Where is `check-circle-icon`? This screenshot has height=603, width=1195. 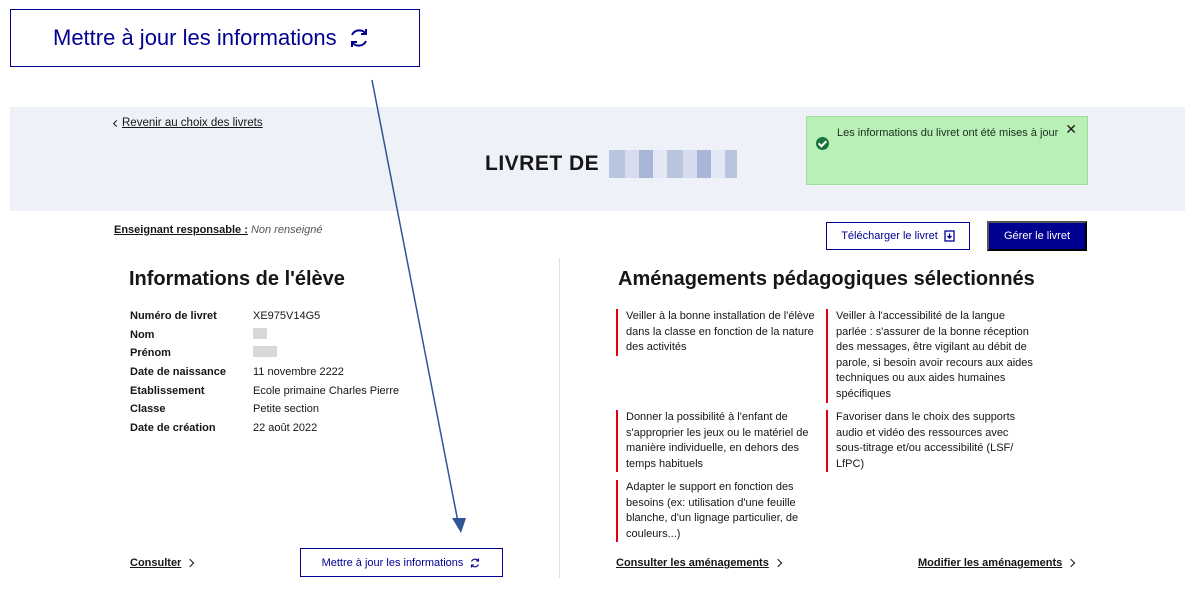
check-circle-icon is located at coordinates (822, 143).